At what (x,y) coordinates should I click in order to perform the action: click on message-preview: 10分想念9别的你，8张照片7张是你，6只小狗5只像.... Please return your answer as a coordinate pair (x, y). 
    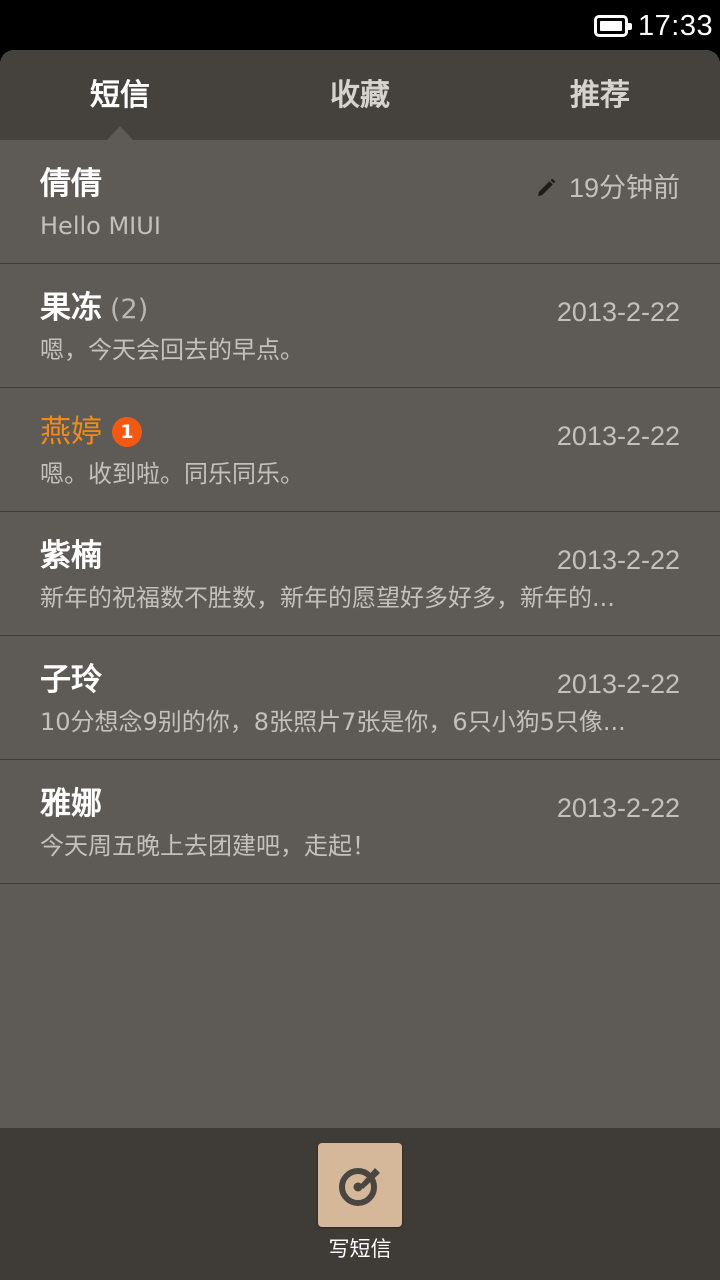
    Looking at the image, I should click on (333, 722).